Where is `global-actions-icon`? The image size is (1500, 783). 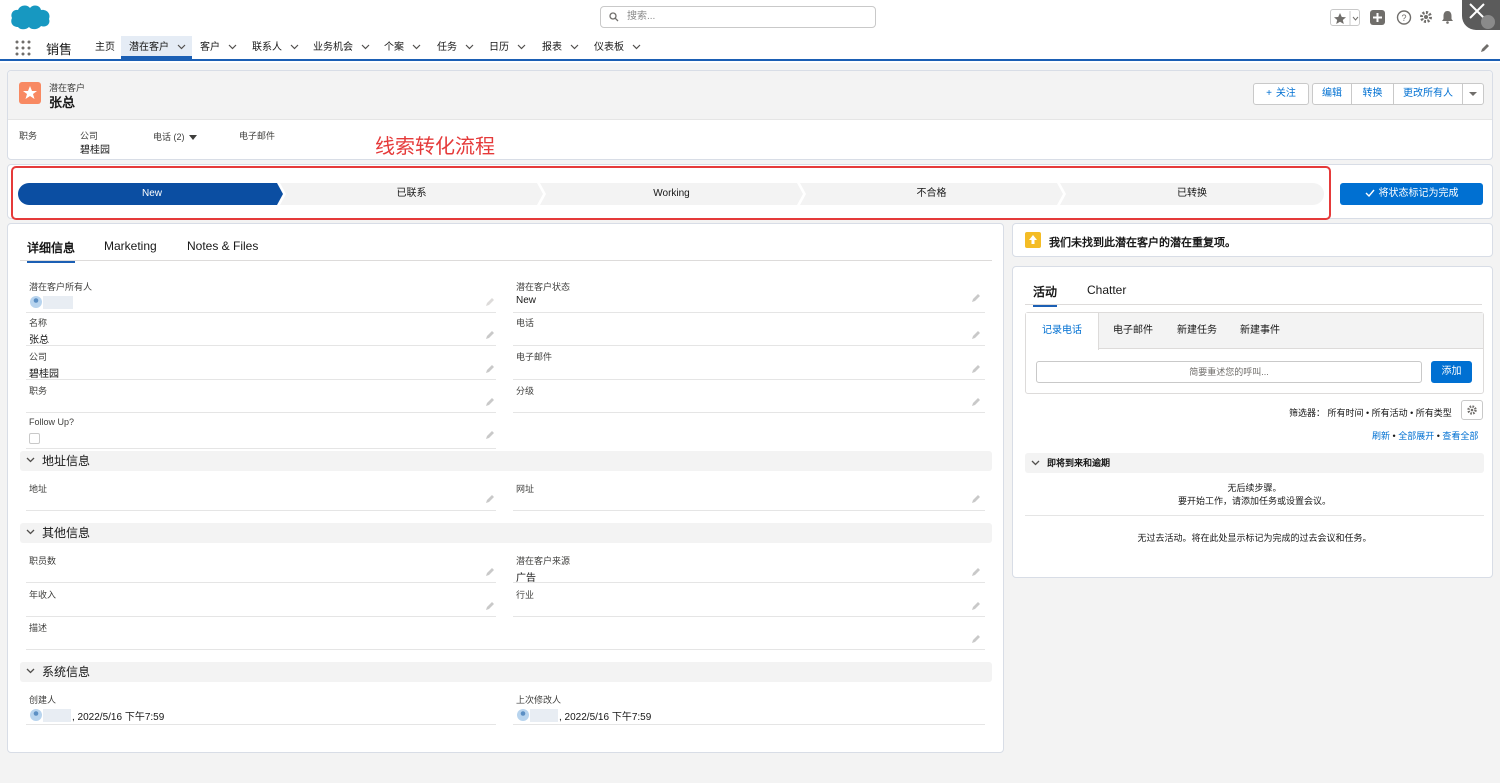
global-actions-icon is located at coordinates (1377, 17).